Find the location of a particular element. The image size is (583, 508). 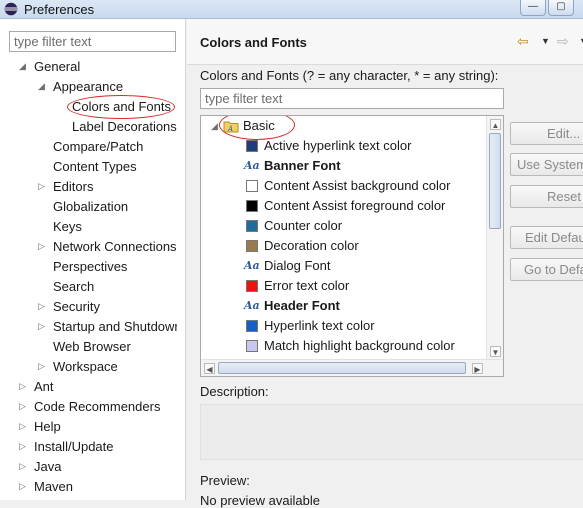

window-title: Preferences is located at coordinates (59, 9).